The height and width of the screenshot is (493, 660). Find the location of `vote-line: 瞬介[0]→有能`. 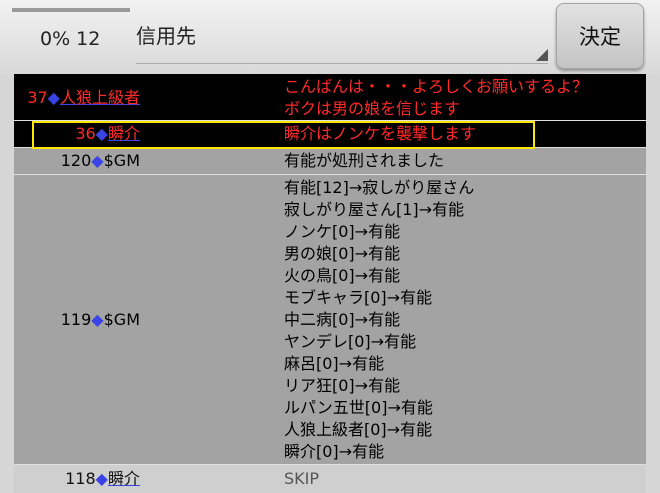

vote-line: 瞬介[0]→有能 is located at coordinates (334, 451).